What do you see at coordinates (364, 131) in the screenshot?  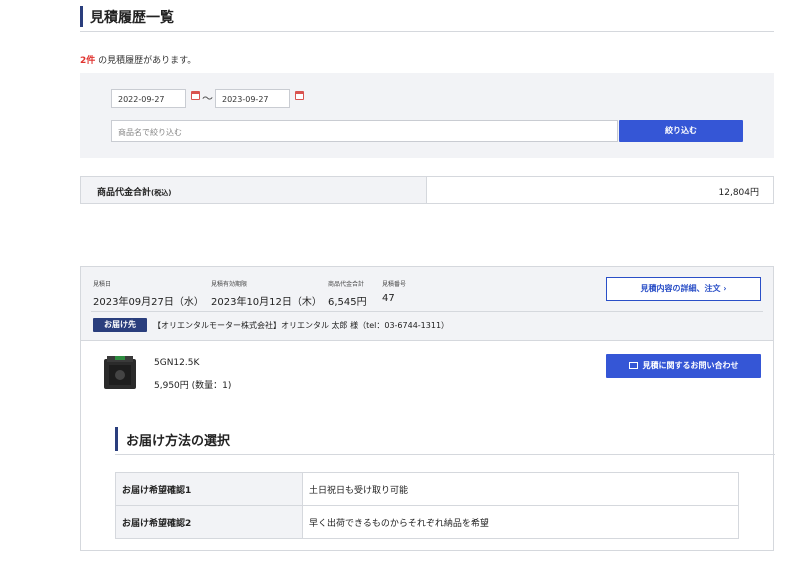 I see `keyword-filter-input: 商品名で絞り込む` at bounding box center [364, 131].